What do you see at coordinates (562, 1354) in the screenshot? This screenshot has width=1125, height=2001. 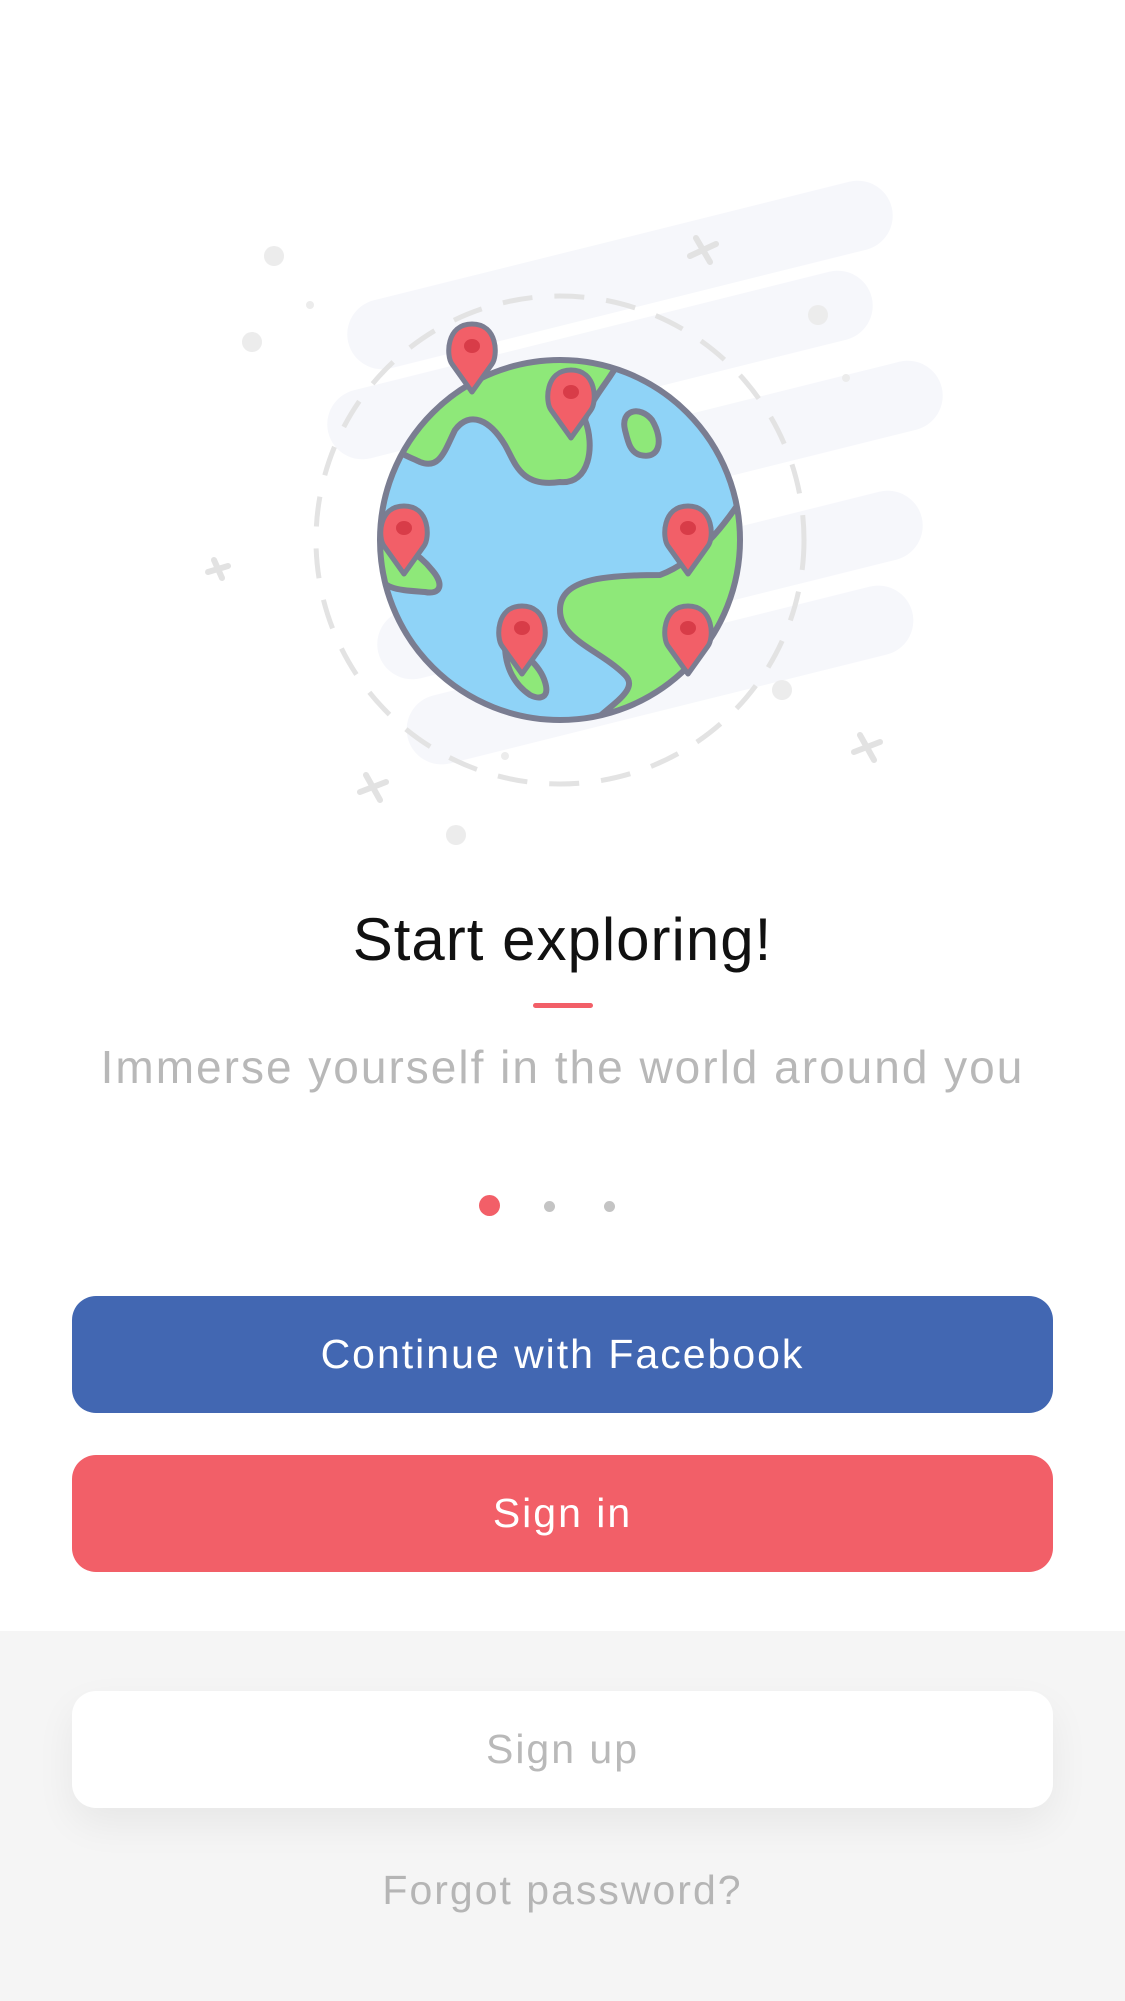 I see `continue-with-facebook-button: Continue with Facebook` at bounding box center [562, 1354].